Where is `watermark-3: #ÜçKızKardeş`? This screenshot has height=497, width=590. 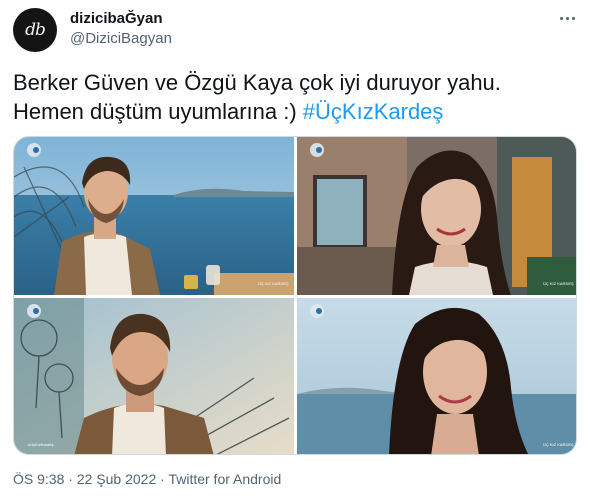 watermark-3: #ÜçKızKardeş is located at coordinates (41, 444).